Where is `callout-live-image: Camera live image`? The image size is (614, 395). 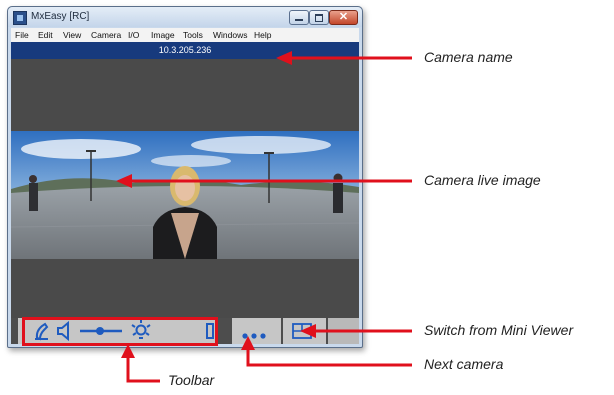 callout-live-image: Camera live image is located at coordinates (482, 180).